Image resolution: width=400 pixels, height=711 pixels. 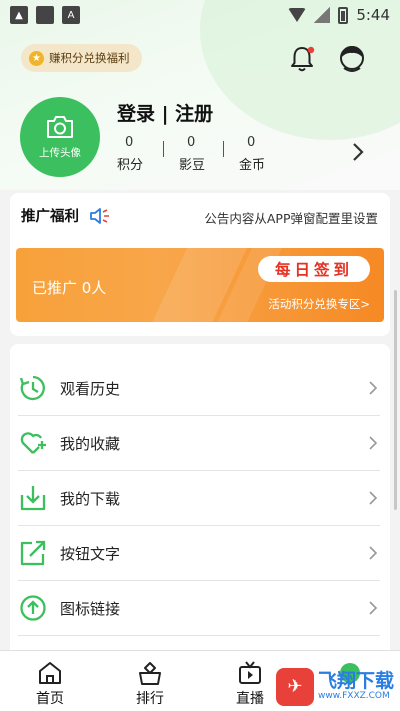 I want to click on stat-beans: 0 影豆, so click(x=201, y=154).